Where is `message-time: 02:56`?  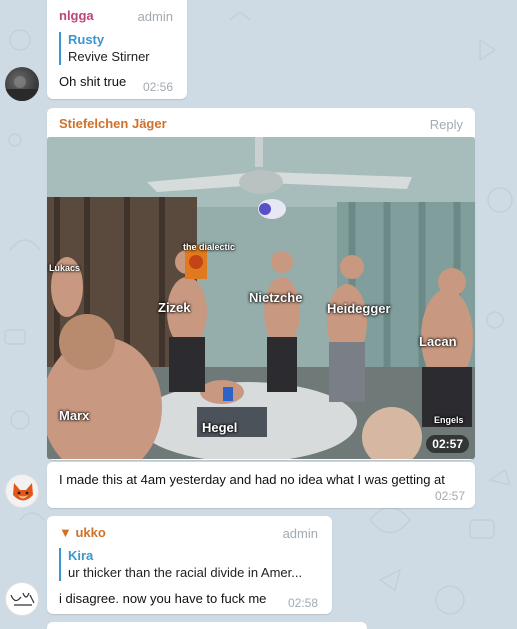
message-time: 02:56 is located at coordinates (158, 87).